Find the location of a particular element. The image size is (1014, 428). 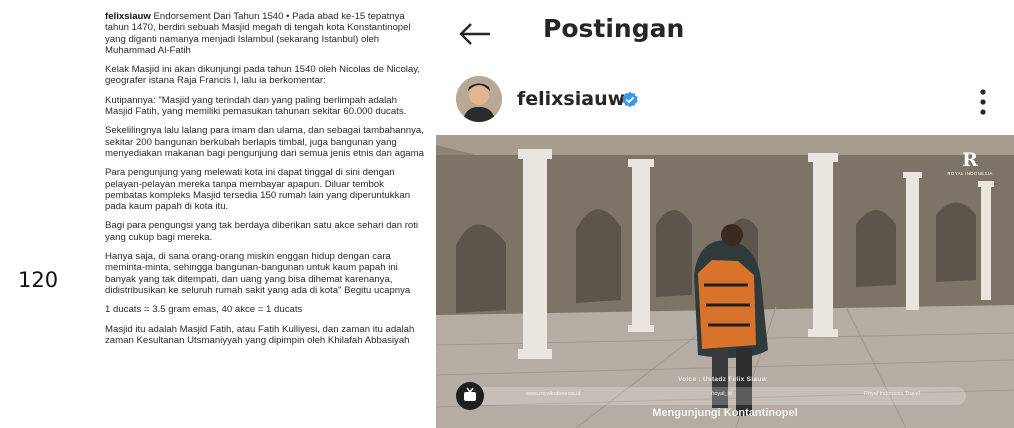

video-title: Mengunjungi Kontantinopel is located at coordinates (725, 413).